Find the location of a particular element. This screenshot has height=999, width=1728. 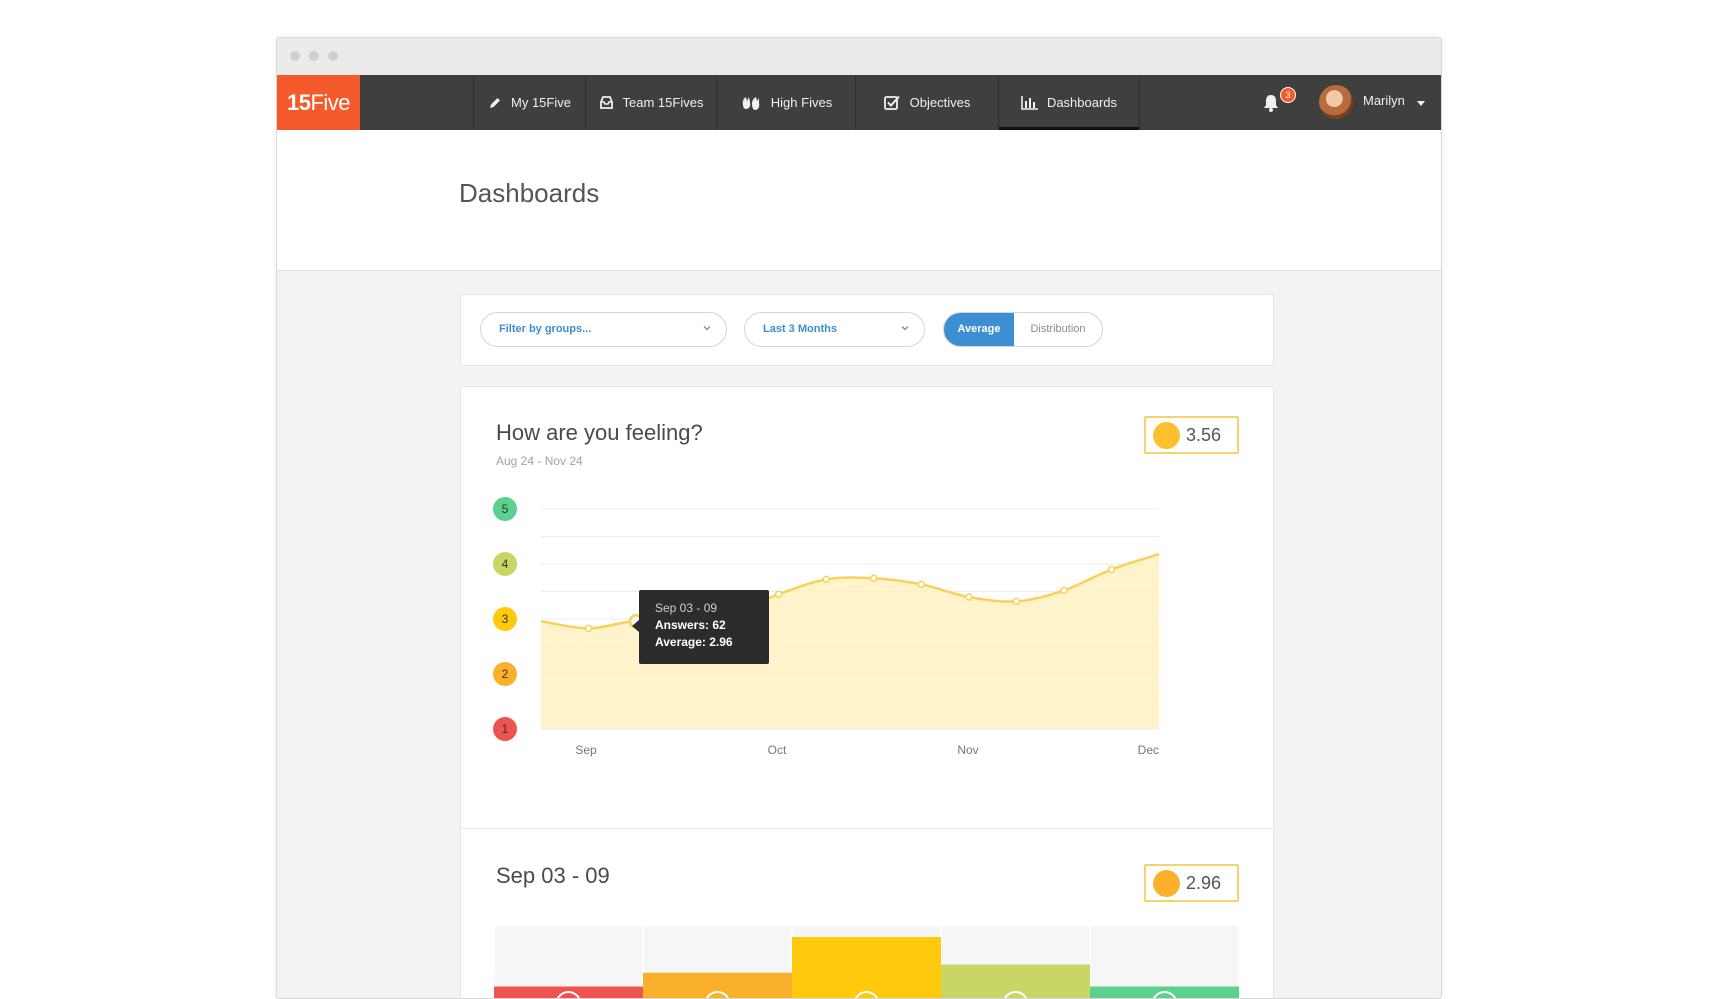

score-dot-icon is located at coordinates (1166, 883).